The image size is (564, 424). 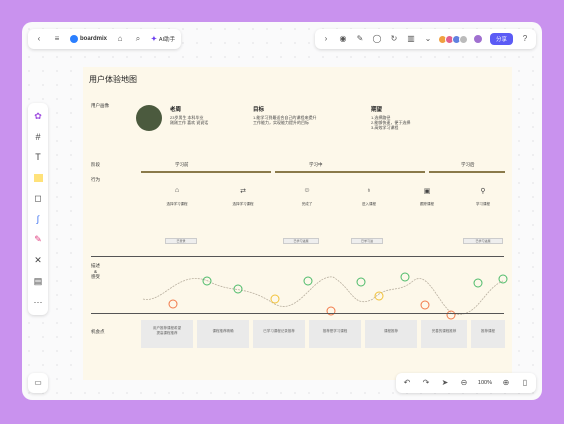 I want to click on tag-icon: ⌂, so click(x=120, y=39).